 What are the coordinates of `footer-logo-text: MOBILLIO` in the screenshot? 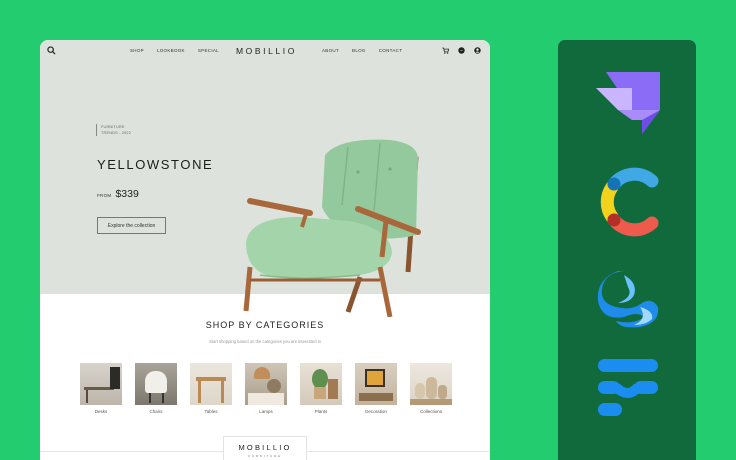 It's located at (265, 447).